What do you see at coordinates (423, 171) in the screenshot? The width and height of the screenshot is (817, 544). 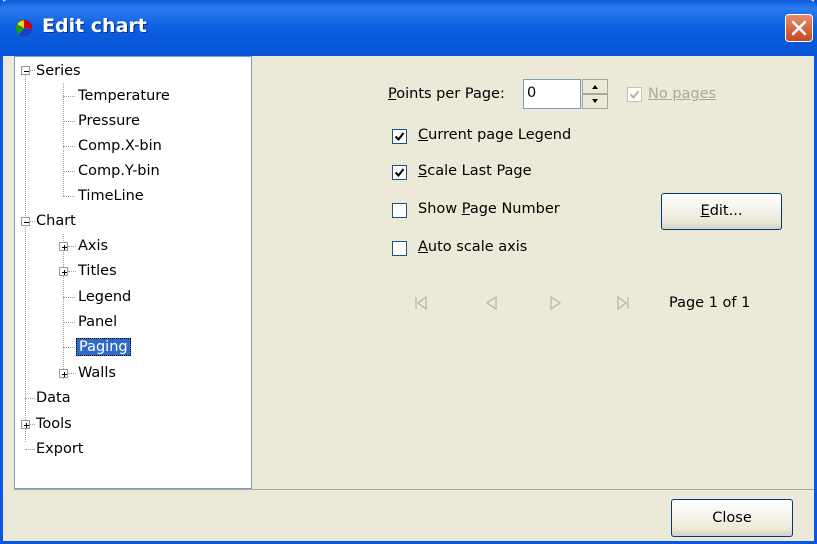 I see `access-key-letter: S` at bounding box center [423, 171].